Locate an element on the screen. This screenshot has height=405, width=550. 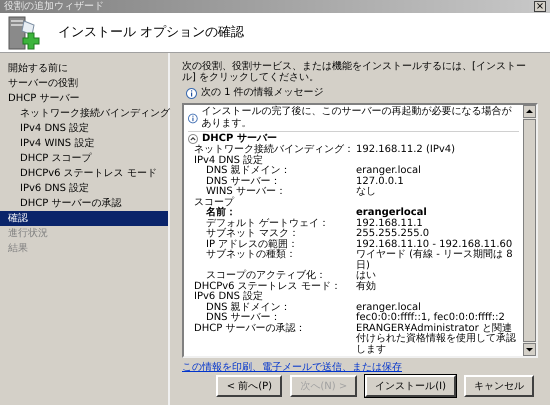
field-label: ネットワーク接続バインディング： is located at coordinates (274, 150).